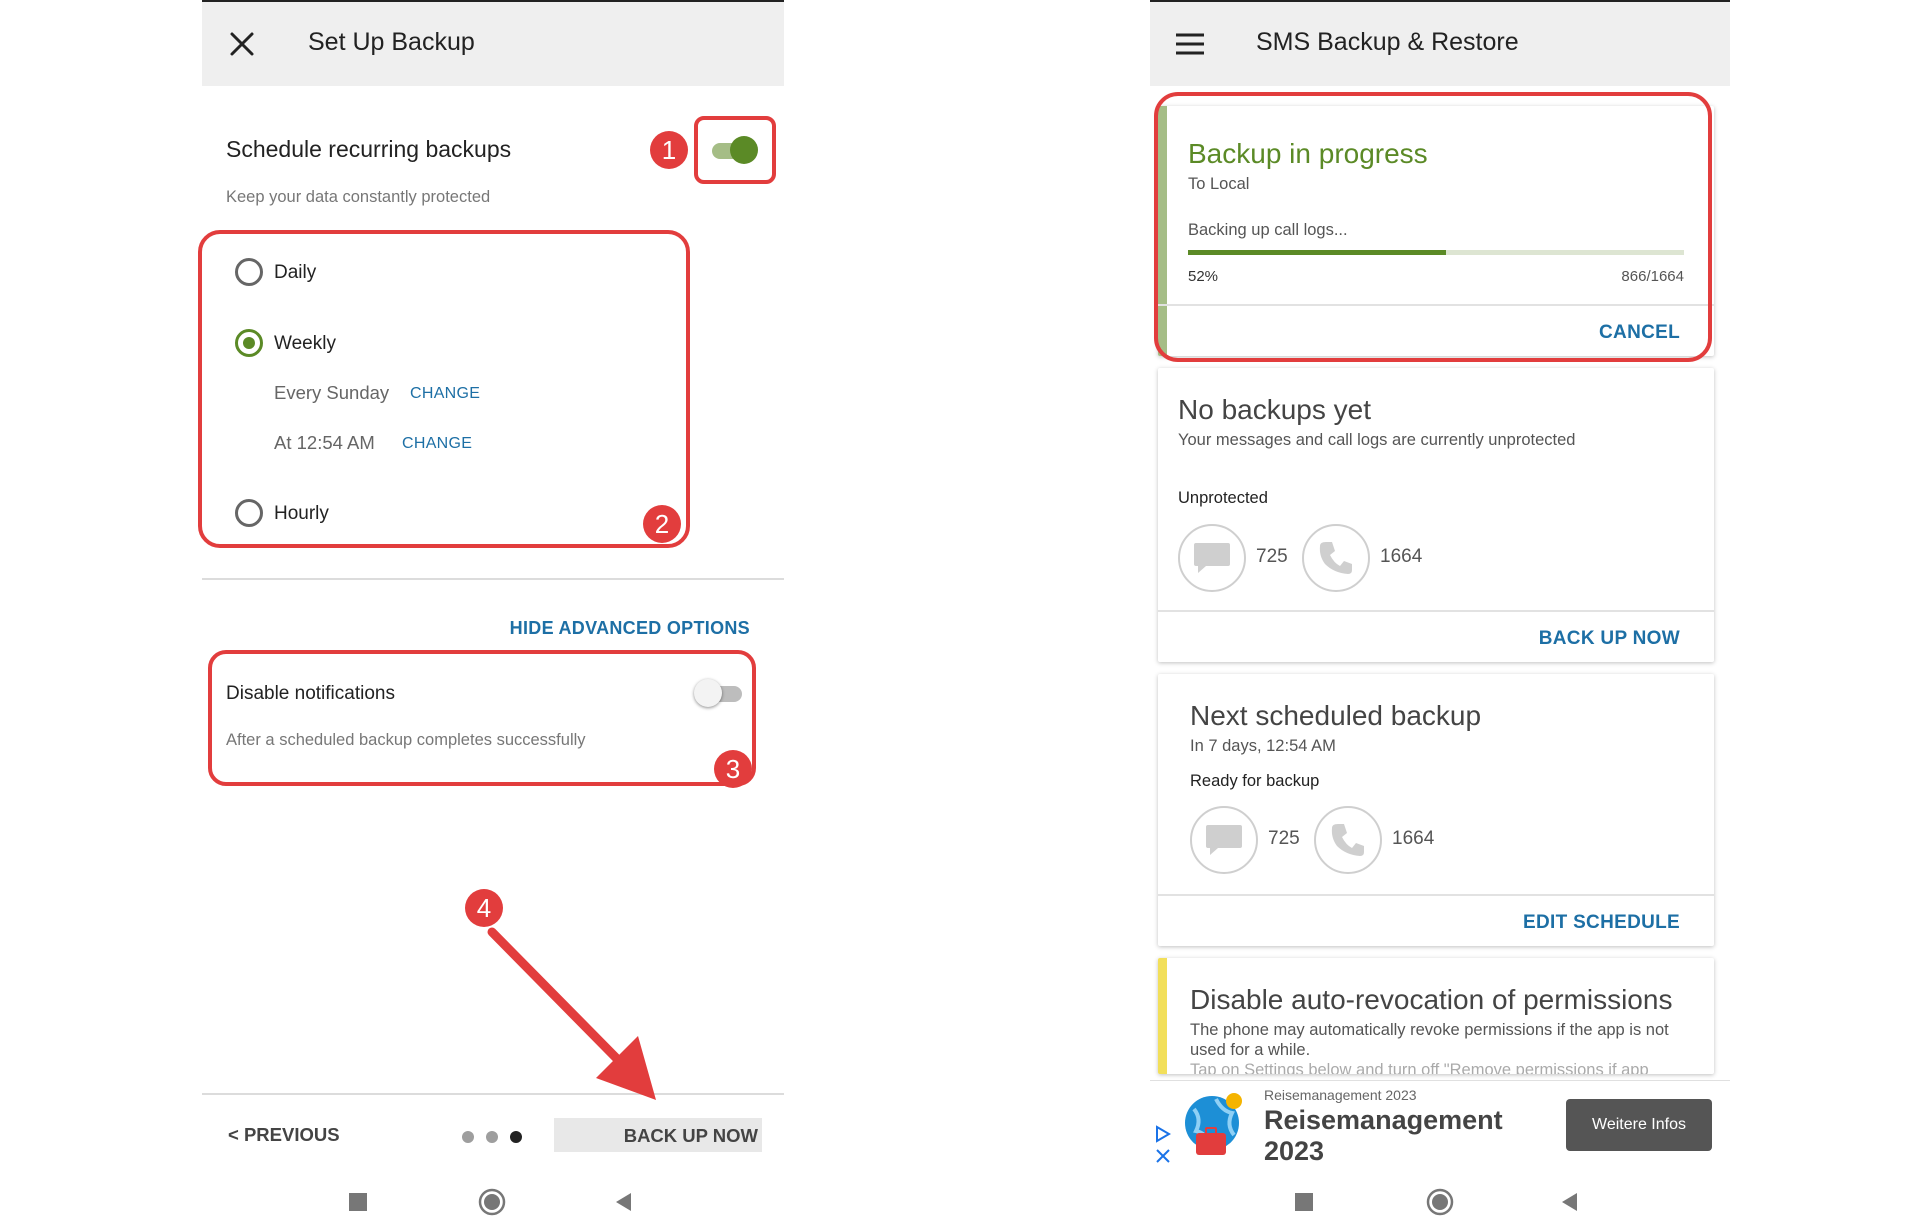 The height and width of the screenshot is (1232, 1920). What do you see at coordinates (1340, 1095) in the screenshot?
I see `ad-small-title: Reisemanagement 2023` at bounding box center [1340, 1095].